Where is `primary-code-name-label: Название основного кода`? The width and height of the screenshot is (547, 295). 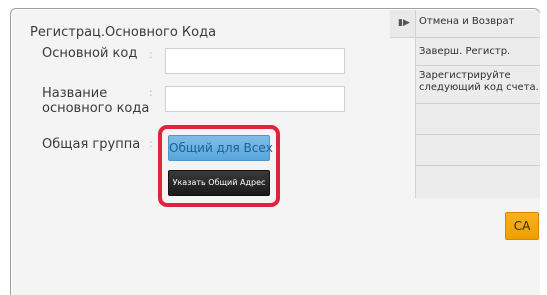 primary-code-name-label: Название основного кода is located at coordinates (96, 101).